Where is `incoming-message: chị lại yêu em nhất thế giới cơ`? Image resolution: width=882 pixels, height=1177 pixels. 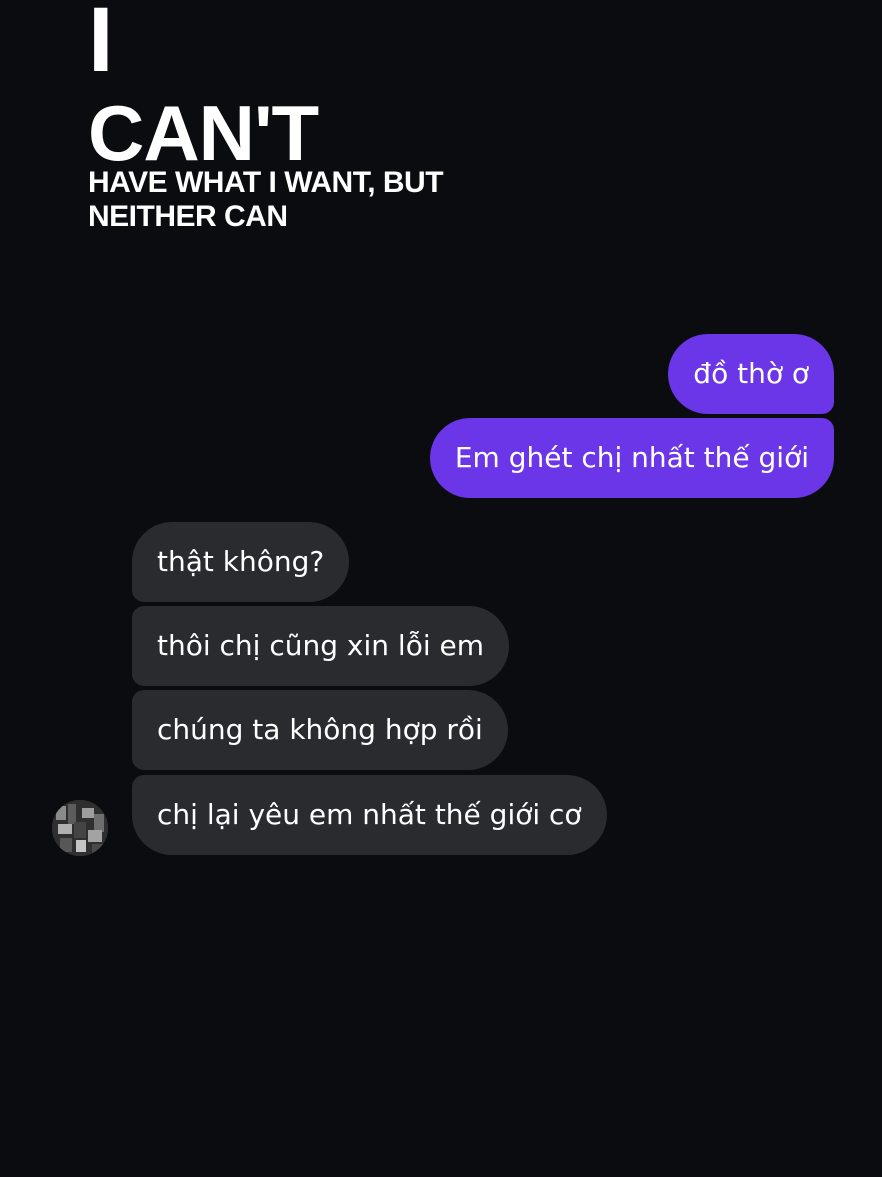 incoming-message: chị lại yêu em nhất thế giới cơ is located at coordinates (369, 815).